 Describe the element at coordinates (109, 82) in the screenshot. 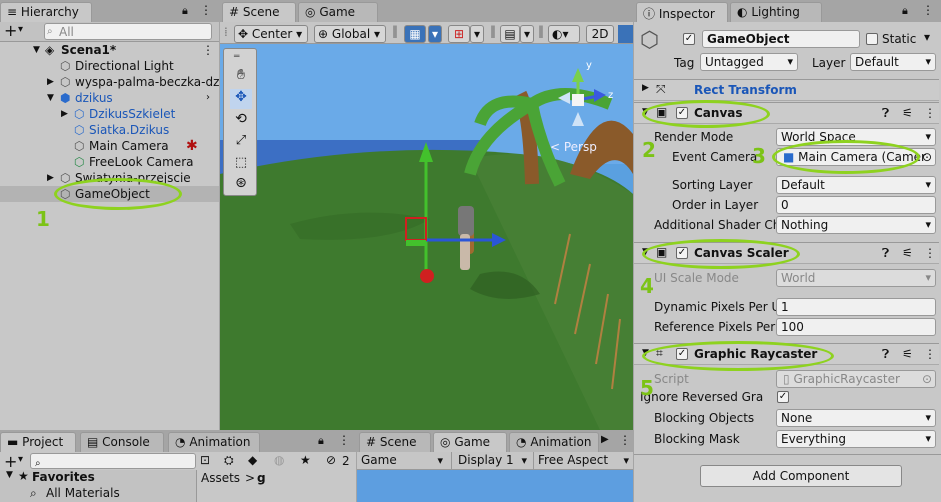

I see `hierarchy-item: ▶ ⬡ wyspa-palma-beczka-dz` at that location.